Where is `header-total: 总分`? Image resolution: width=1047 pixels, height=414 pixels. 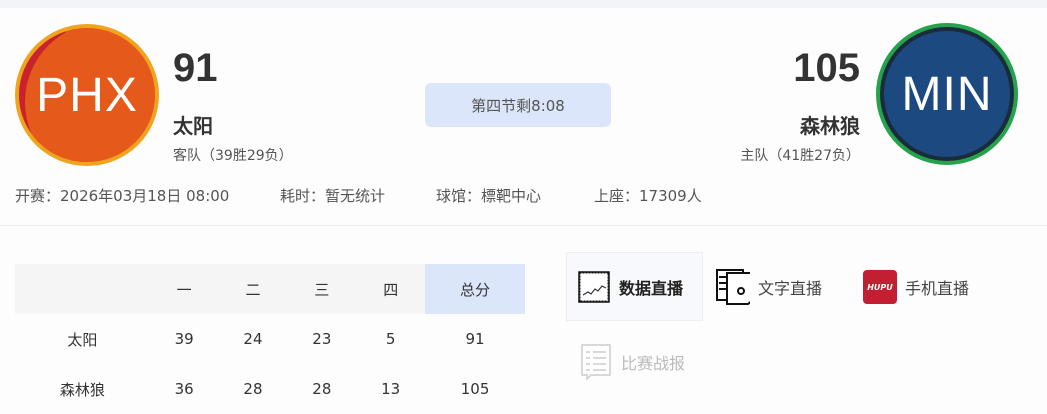
header-total: 总分 is located at coordinates (475, 289).